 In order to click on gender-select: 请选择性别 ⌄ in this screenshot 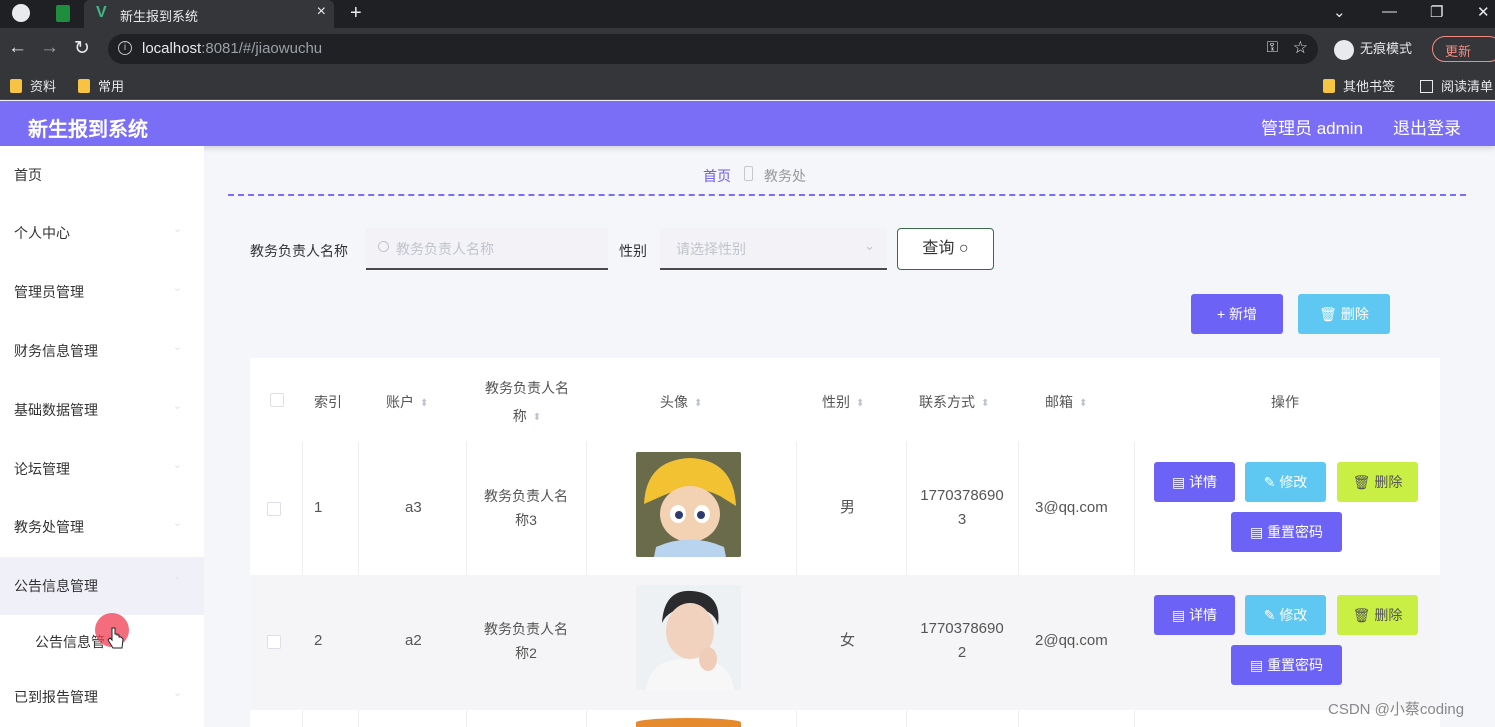, I will do `click(773, 249)`.